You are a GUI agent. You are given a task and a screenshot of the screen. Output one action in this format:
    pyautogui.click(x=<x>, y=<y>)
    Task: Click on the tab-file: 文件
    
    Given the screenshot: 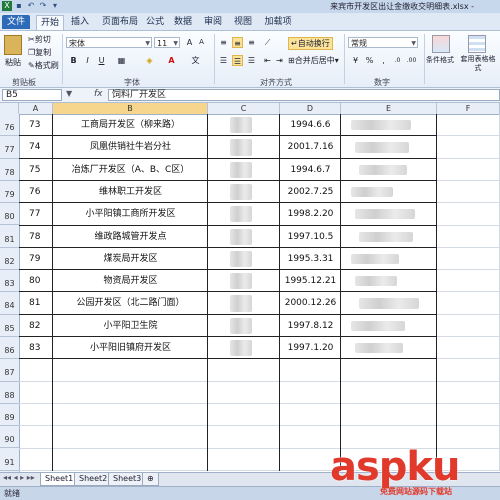 What is the action you would take?
    pyautogui.click(x=16, y=22)
    